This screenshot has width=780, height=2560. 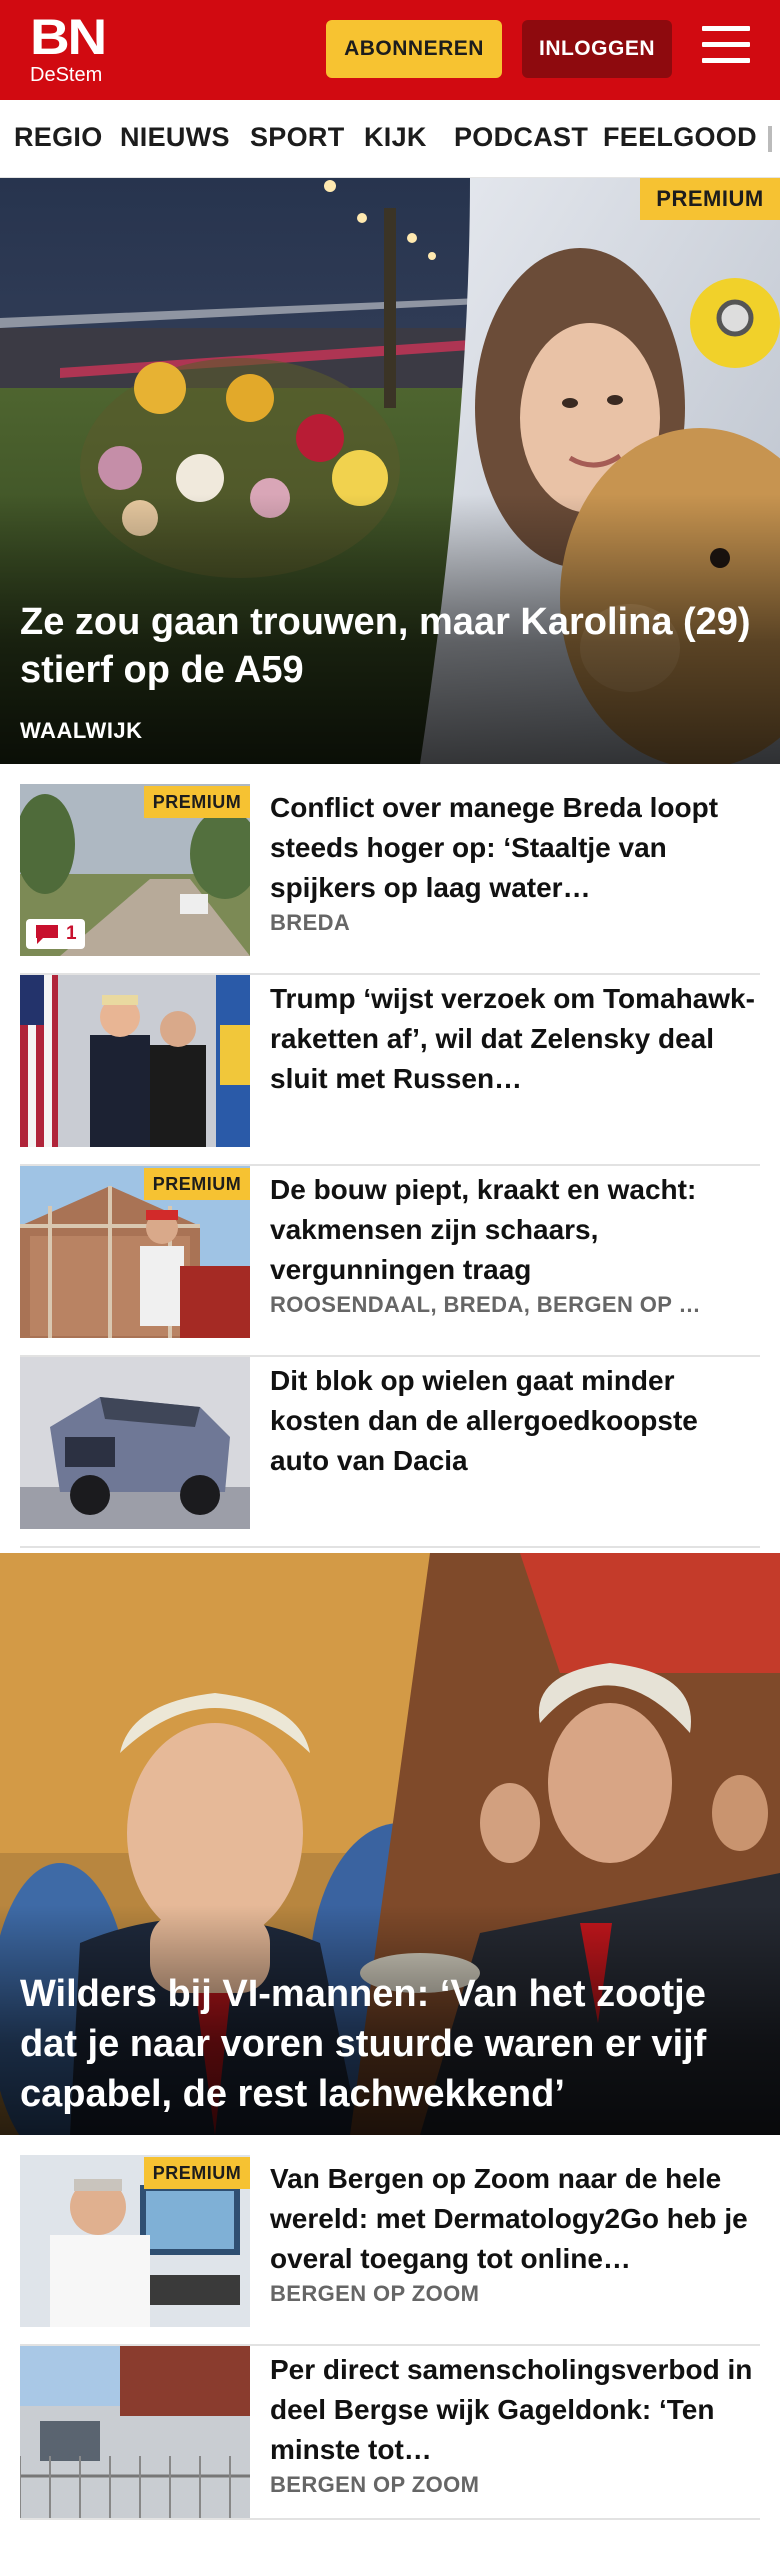 I want to click on list-divider, so click(x=390, y=2519).